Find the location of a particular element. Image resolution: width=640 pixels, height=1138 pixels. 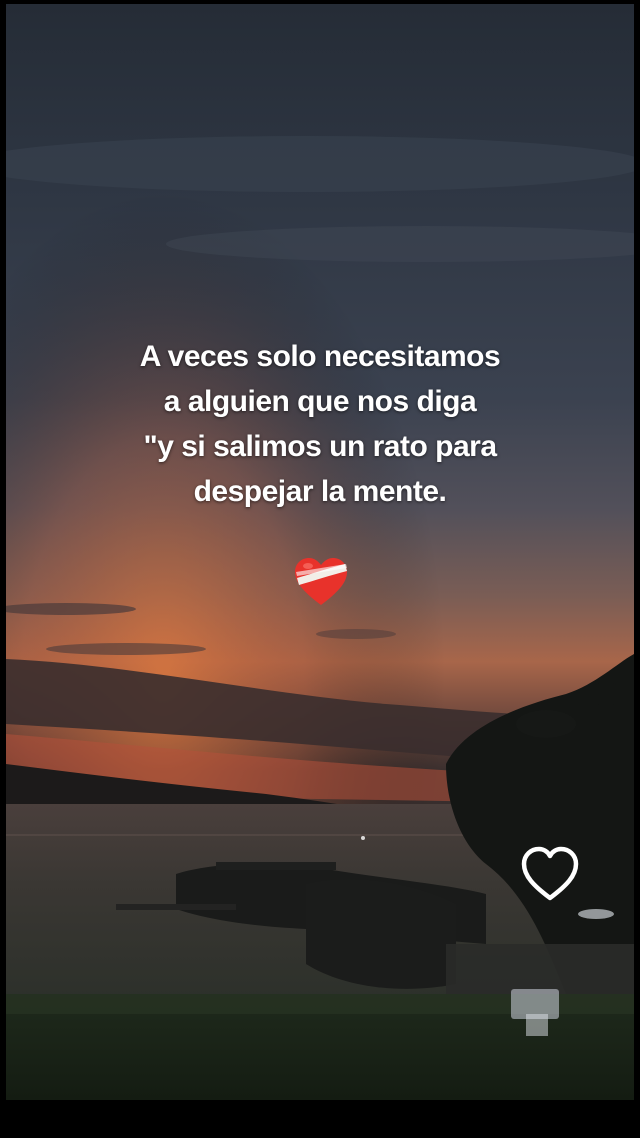

quote-line-2: a alguien que nos diga is located at coordinates (320, 401).